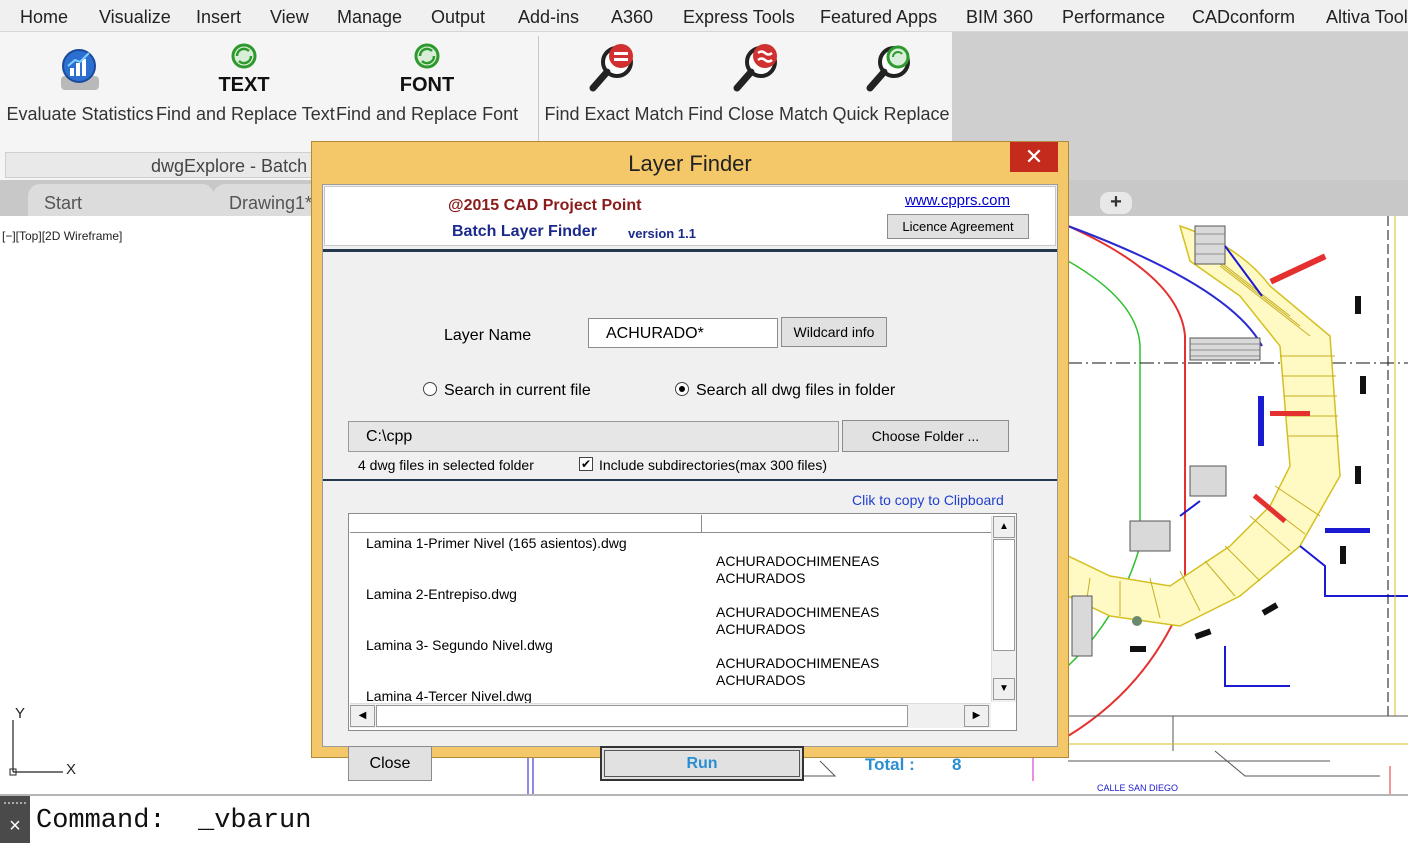 The height and width of the screenshot is (843, 1408). I want to click on ucs-y-label: Y, so click(20, 714).